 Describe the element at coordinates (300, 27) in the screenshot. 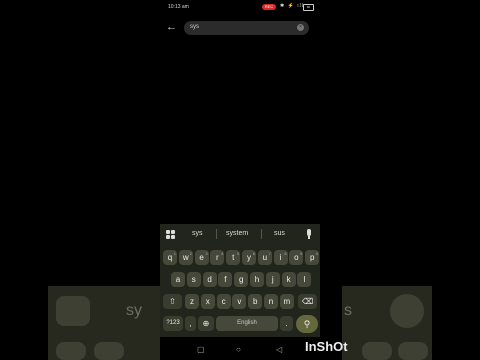

I see `clear-icon: ×` at that location.